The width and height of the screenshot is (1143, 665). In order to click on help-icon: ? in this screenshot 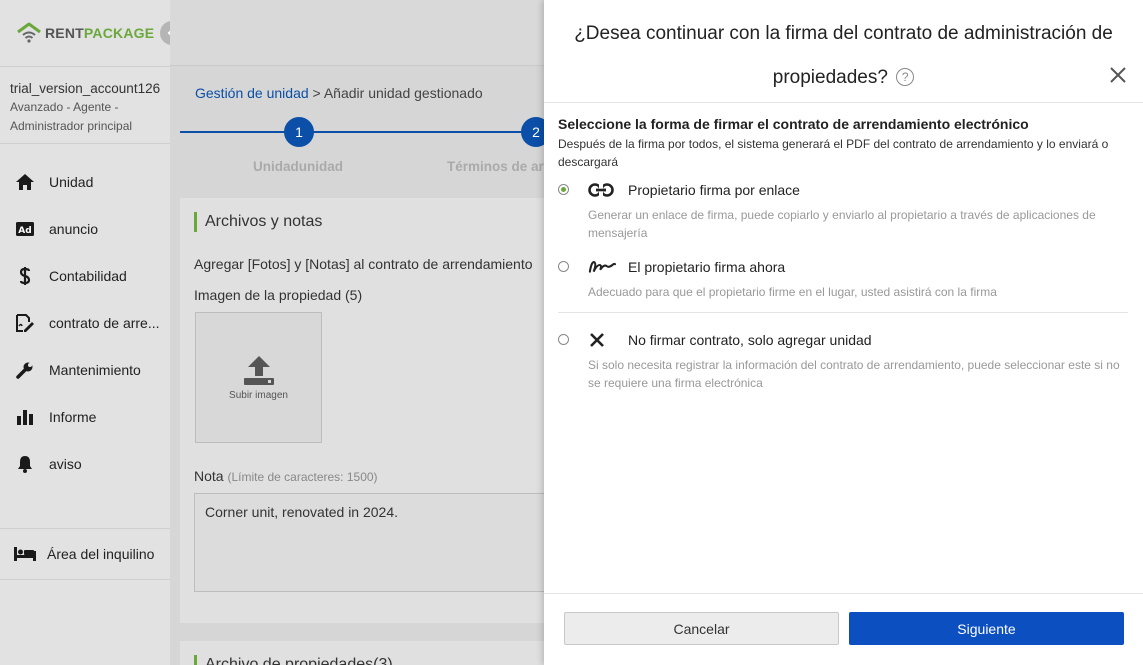, I will do `click(905, 77)`.